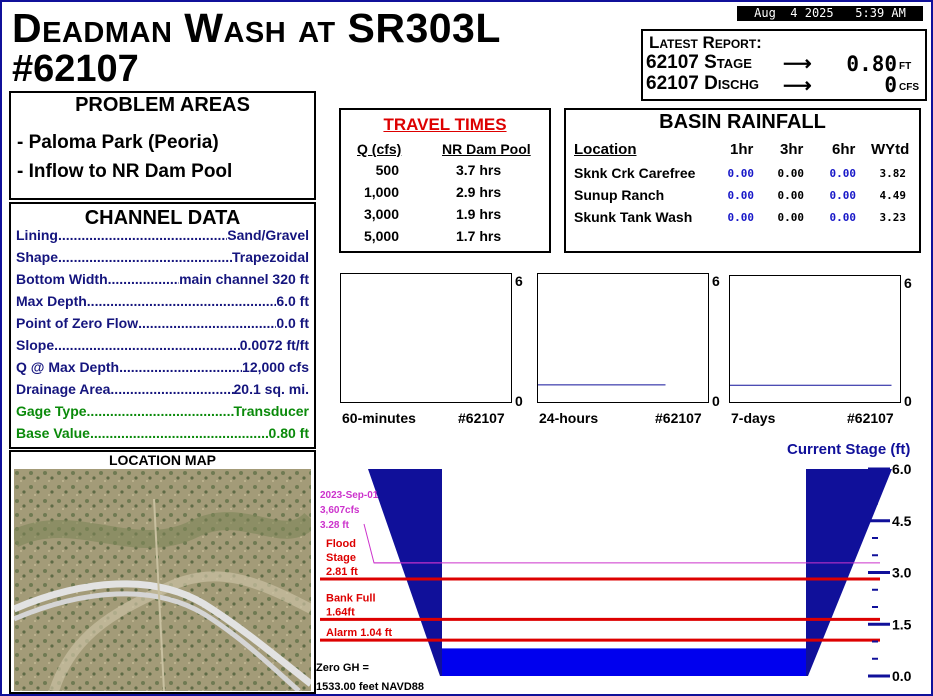 This screenshot has width=933, height=696. What do you see at coordinates (902, 676) in the screenshot?
I see `stage-axis-label: 0.0` at bounding box center [902, 676].